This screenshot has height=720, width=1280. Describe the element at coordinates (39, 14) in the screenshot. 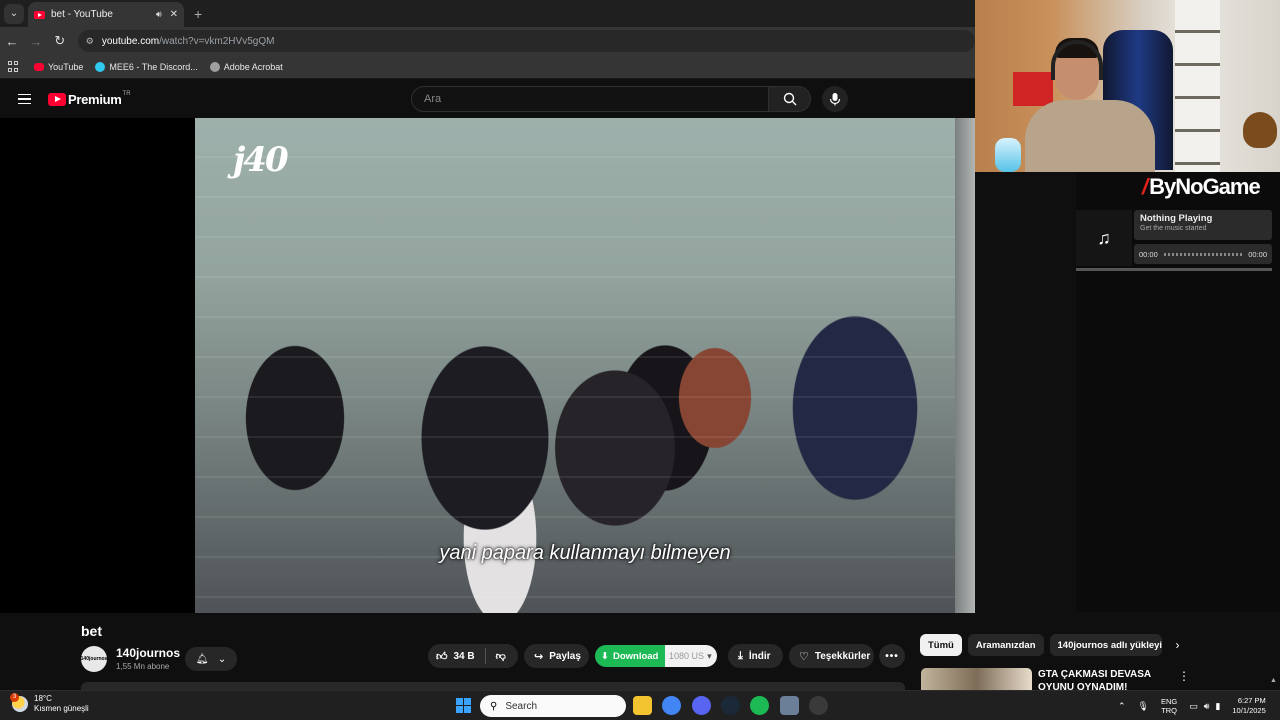

I see `youtube-favicon-icon` at that location.